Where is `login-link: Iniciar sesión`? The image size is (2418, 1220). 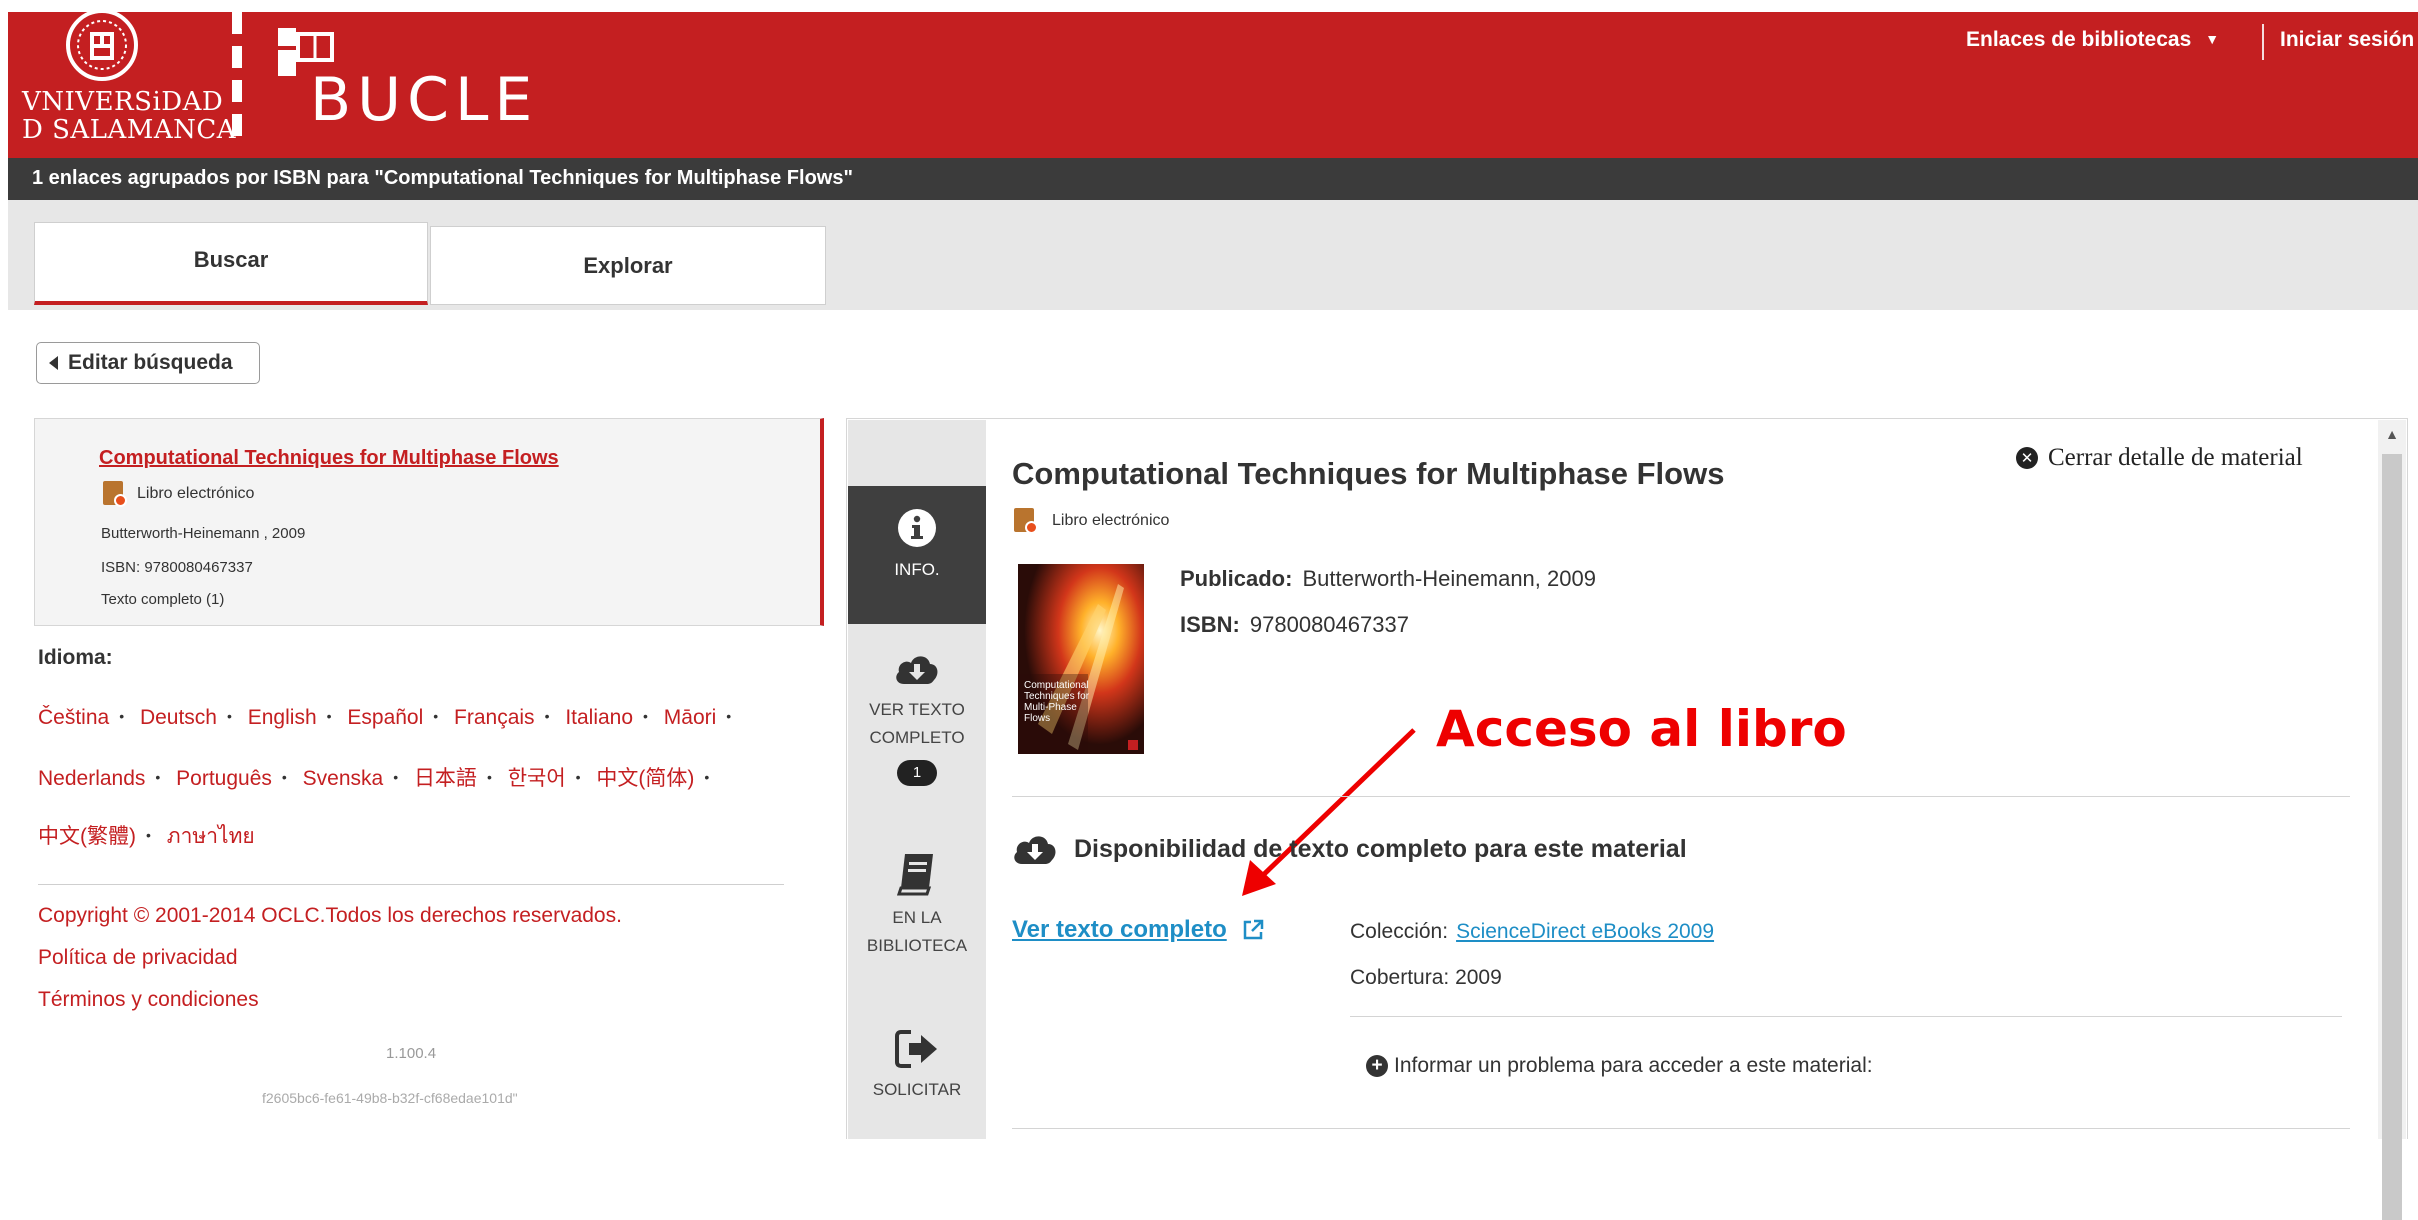
login-link: Iniciar sesión is located at coordinates (2347, 40).